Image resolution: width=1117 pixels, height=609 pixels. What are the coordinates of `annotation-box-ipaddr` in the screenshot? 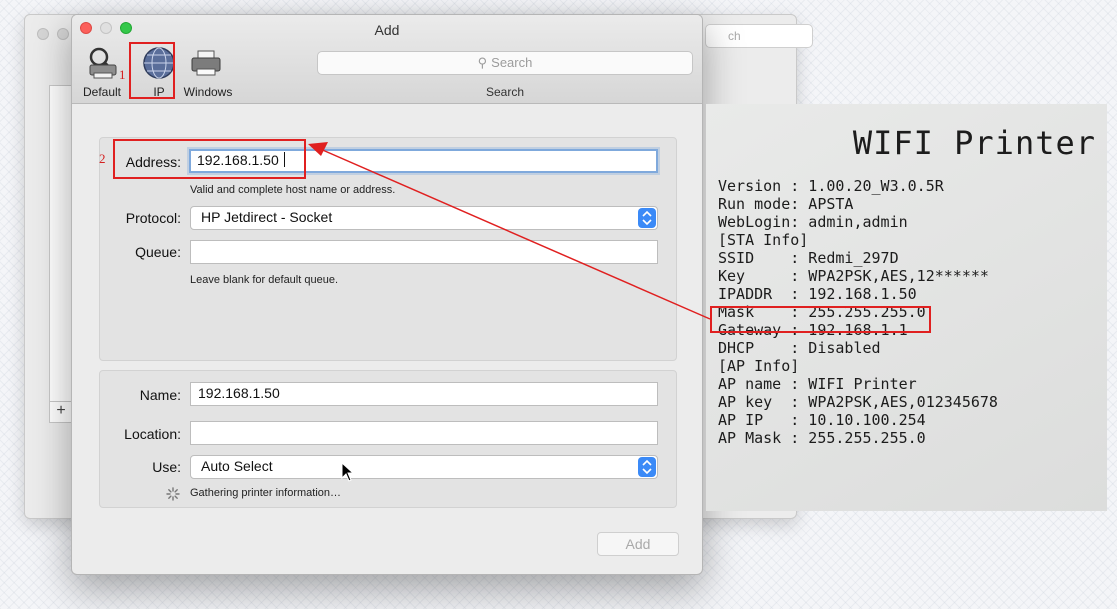 It's located at (820, 319).